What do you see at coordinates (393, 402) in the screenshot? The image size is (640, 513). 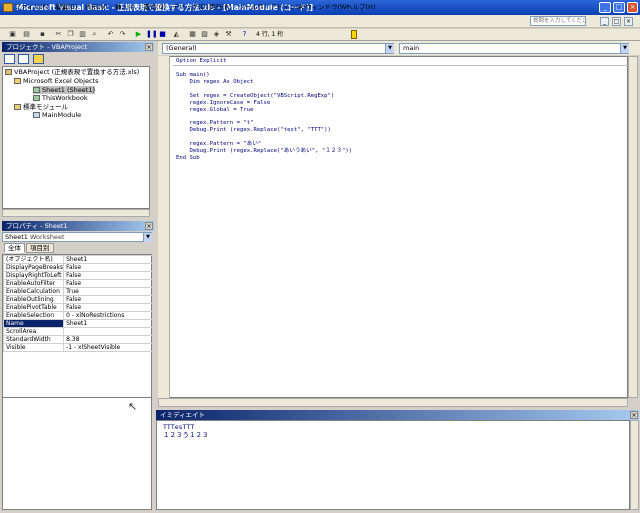 I see `code-hscrollbar` at bounding box center [393, 402].